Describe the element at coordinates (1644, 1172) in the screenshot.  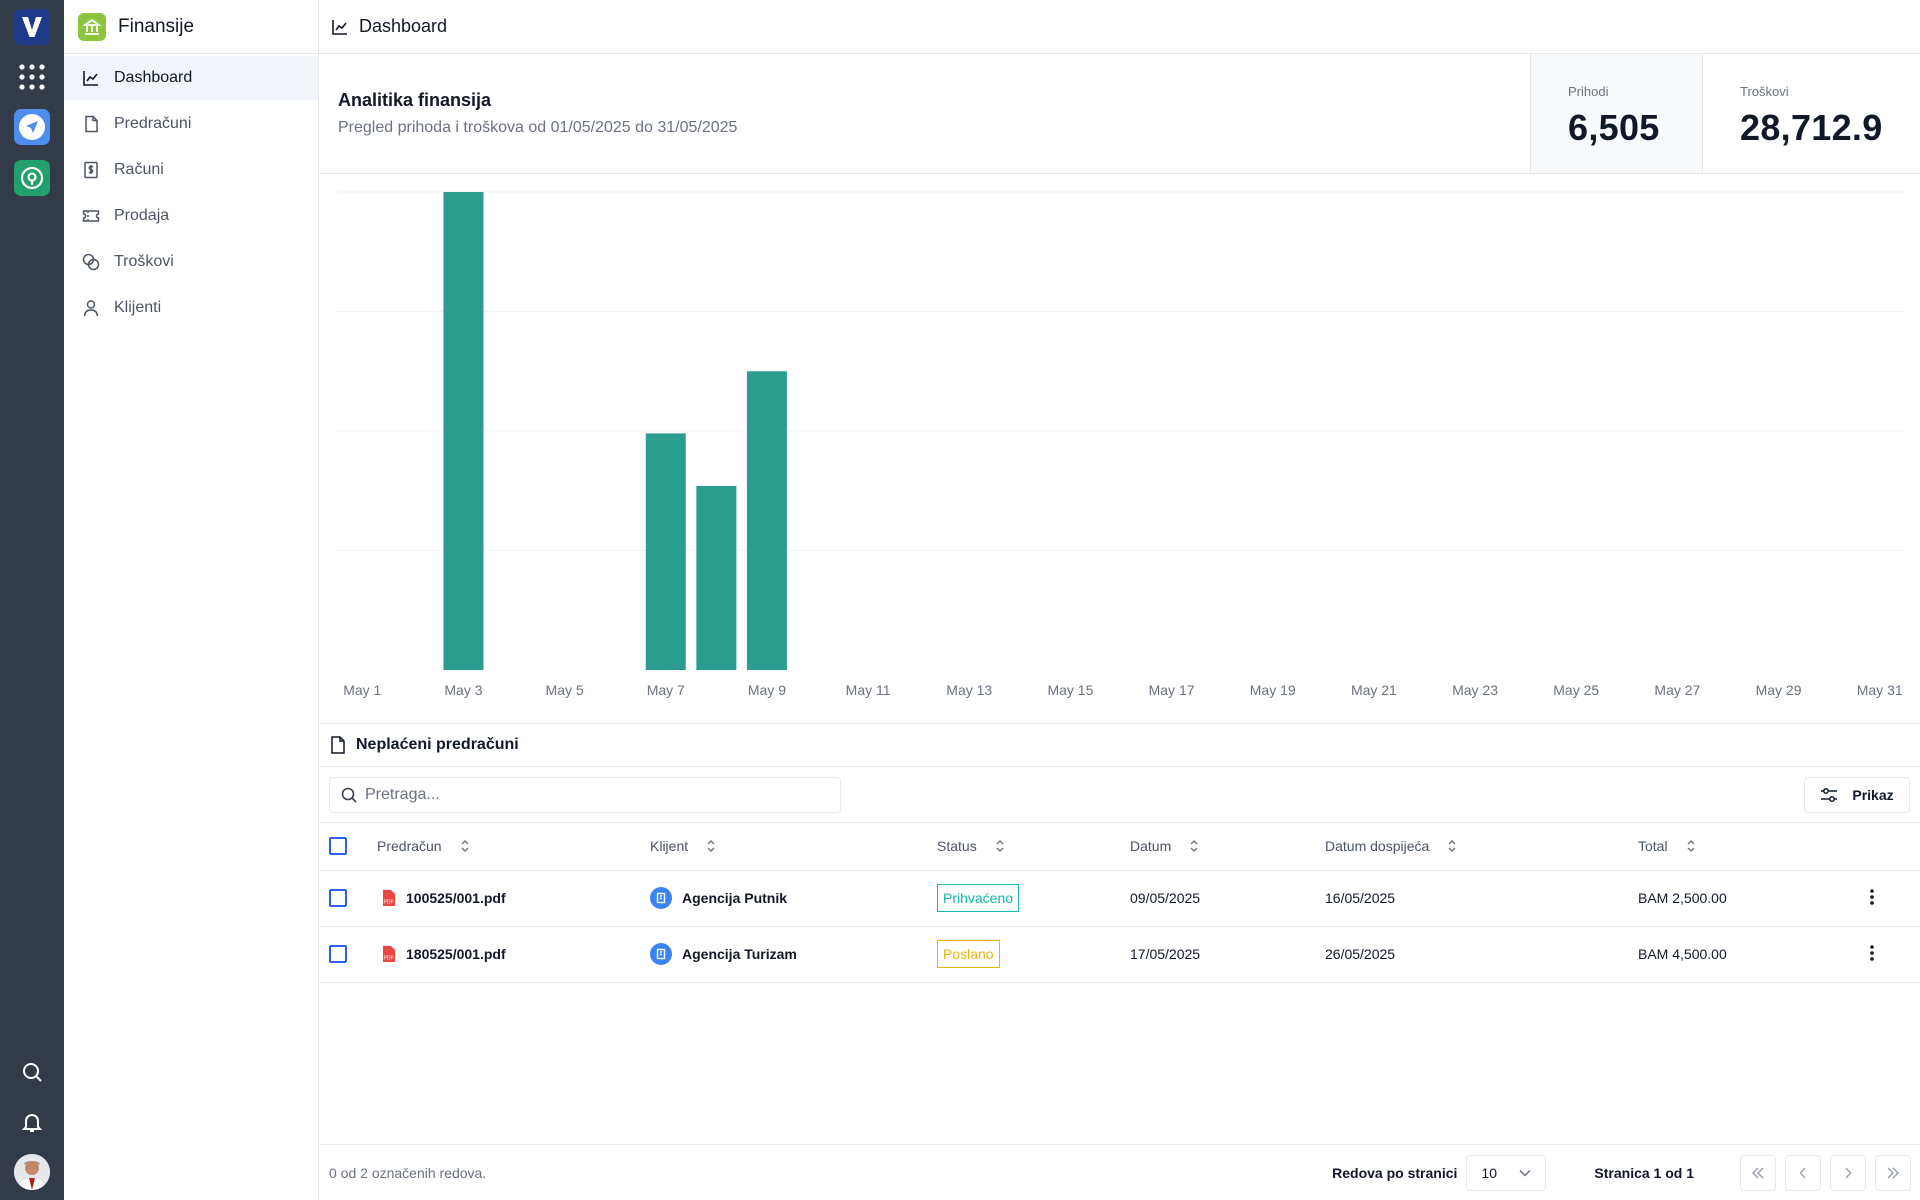
I see `page-info: Stranica 1 od 1` at that location.